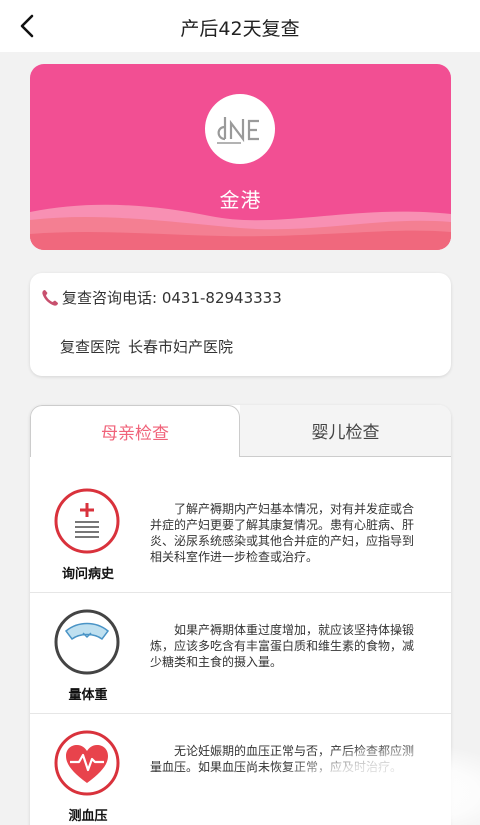 Image resolution: width=480 pixels, height=825 pixels. Describe the element at coordinates (87, 574) in the screenshot. I see `item-title: 询问病史` at that location.